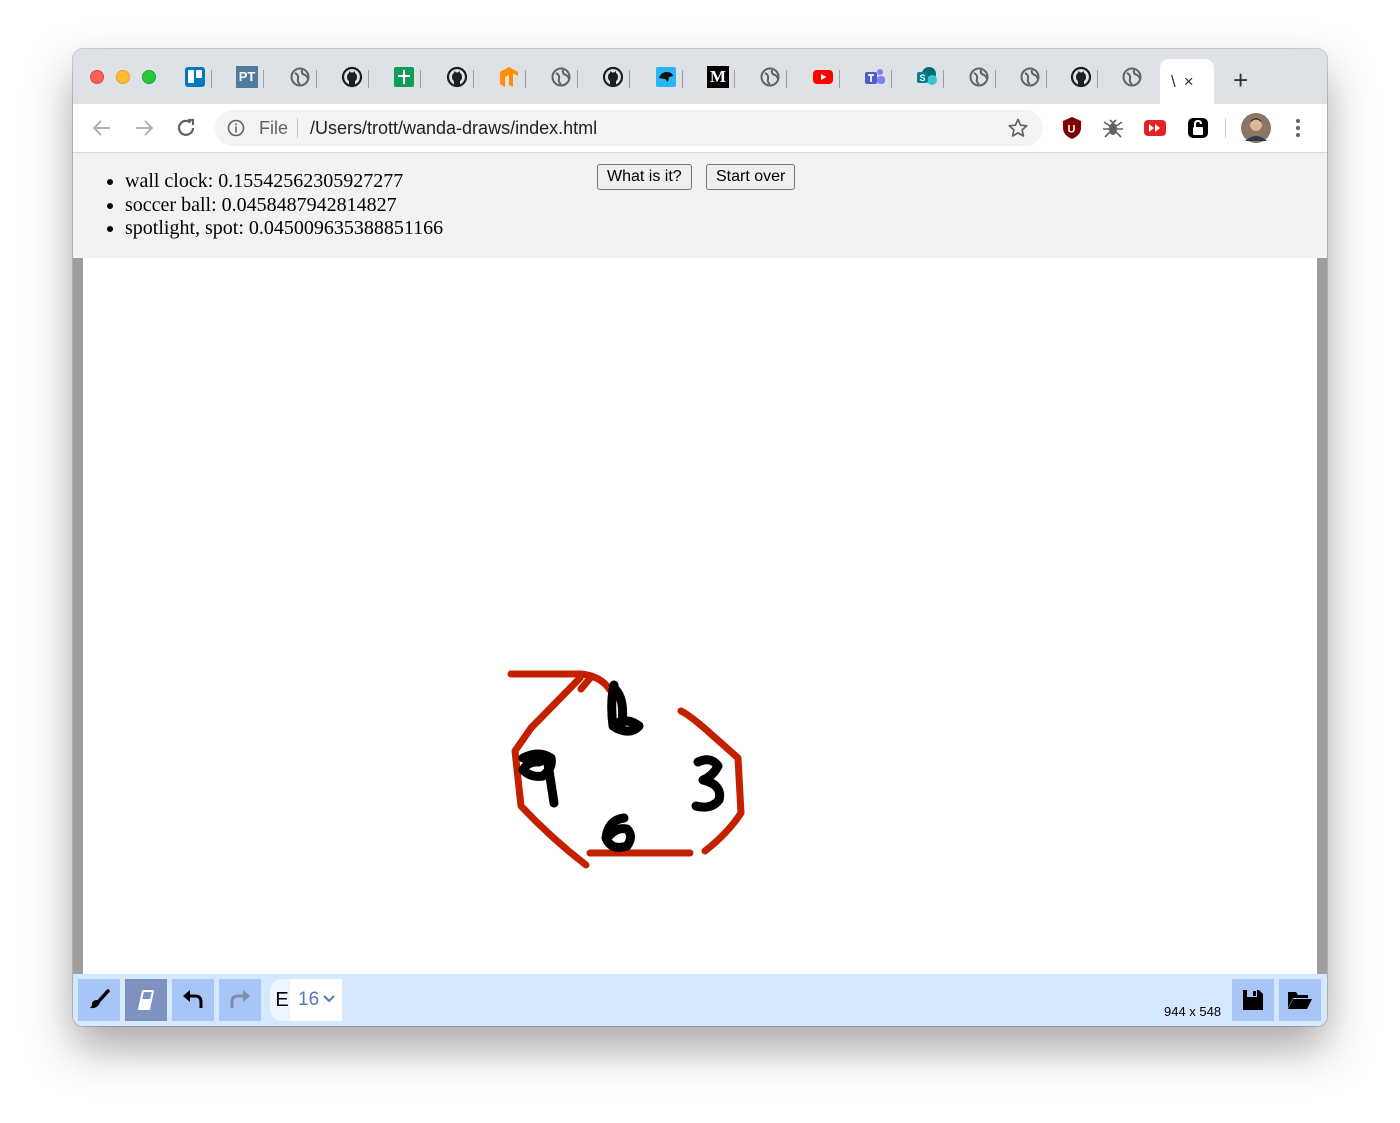 Image resolution: width=1400 pixels, height=1123 pixels. I want to click on youtube-icon, so click(823, 77).